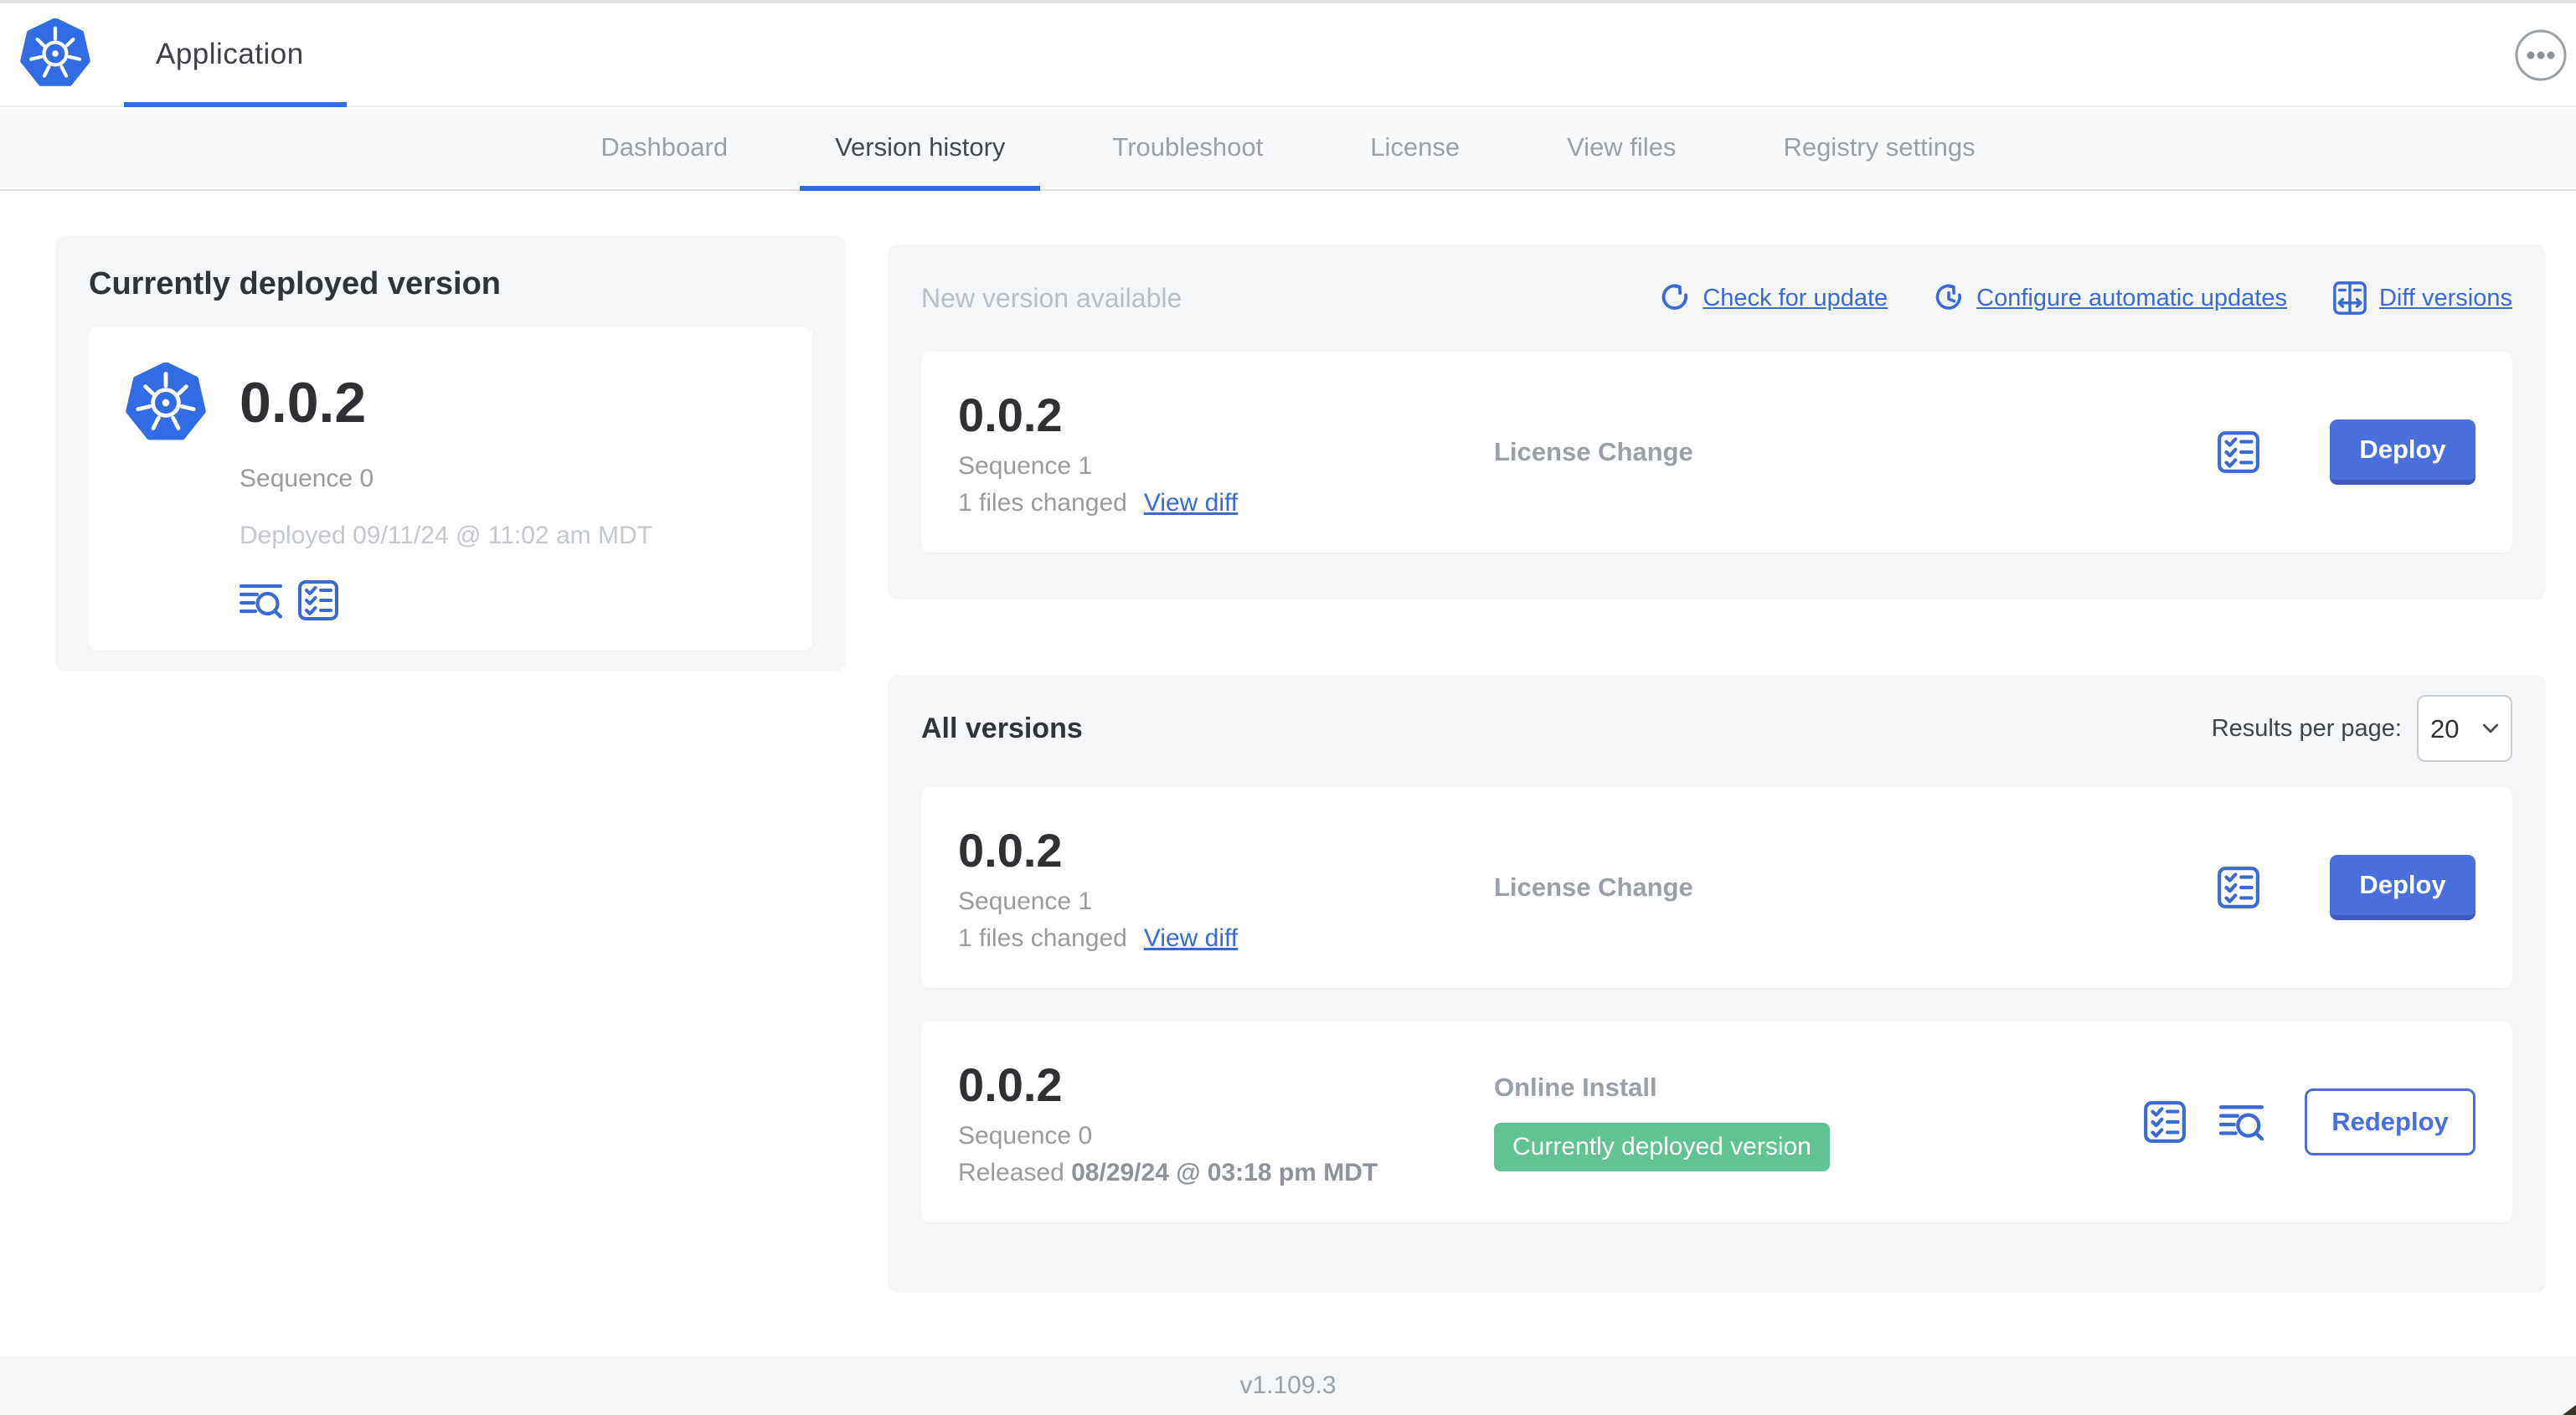  Describe the element at coordinates (1879, 150) in the screenshot. I see `tab-registry-settings: Registry settings` at that location.